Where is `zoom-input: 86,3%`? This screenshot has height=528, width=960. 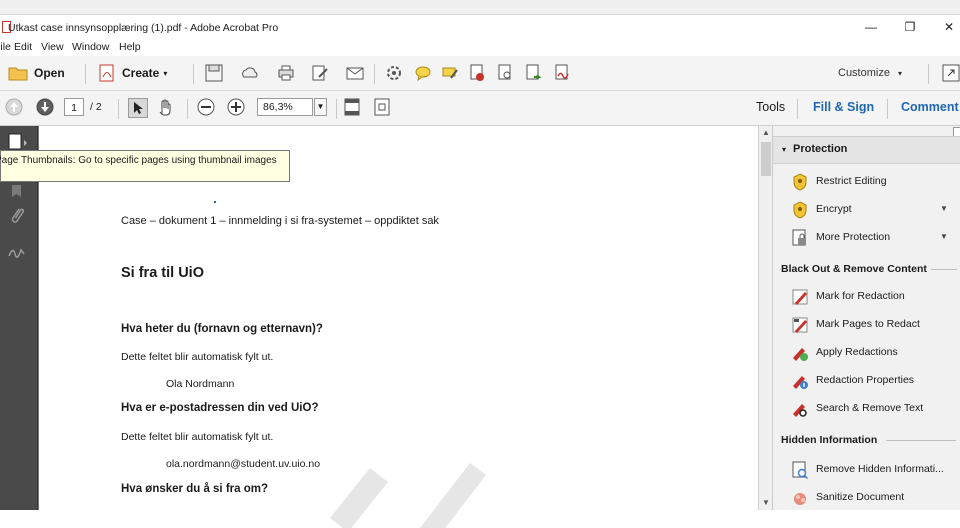 zoom-input: 86,3% is located at coordinates (285, 107).